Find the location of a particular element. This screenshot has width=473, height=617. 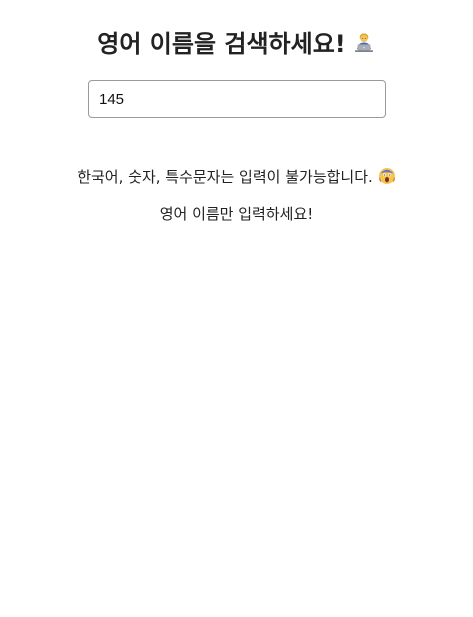

search-input is located at coordinates (237, 99).